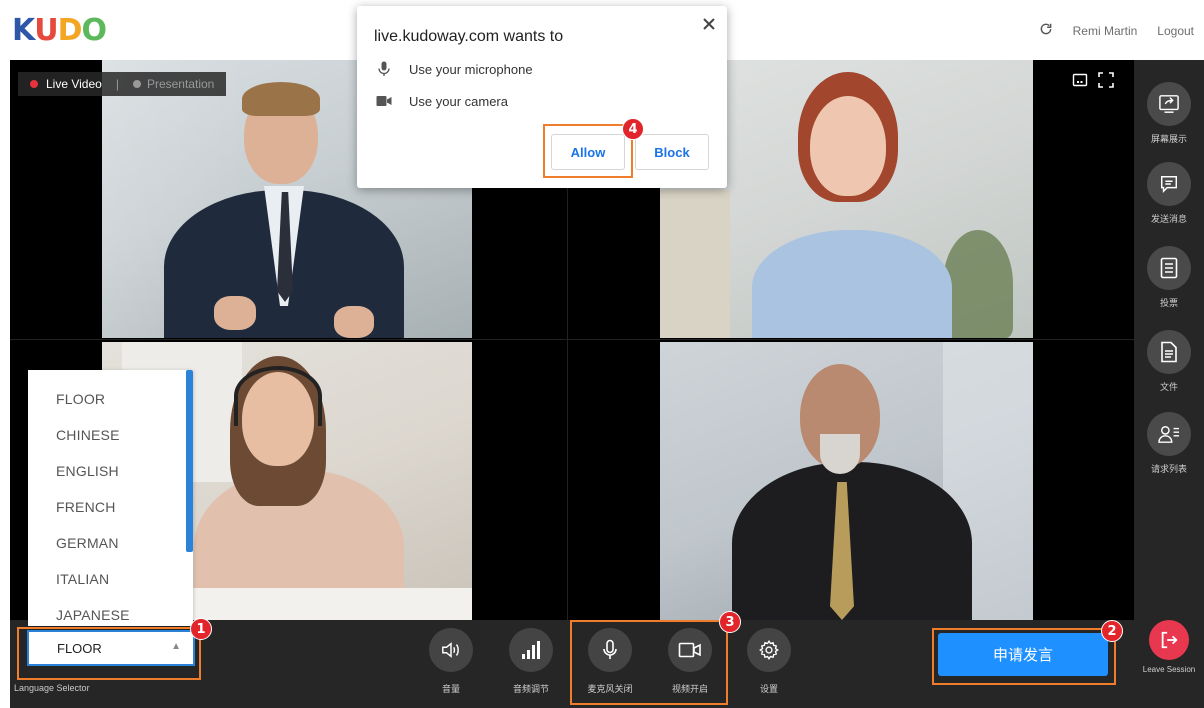 The image size is (1204, 708). What do you see at coordinates (588, 151) in the screenshot?
I see `annotation-box-allow` at bounding box center [588, 151].